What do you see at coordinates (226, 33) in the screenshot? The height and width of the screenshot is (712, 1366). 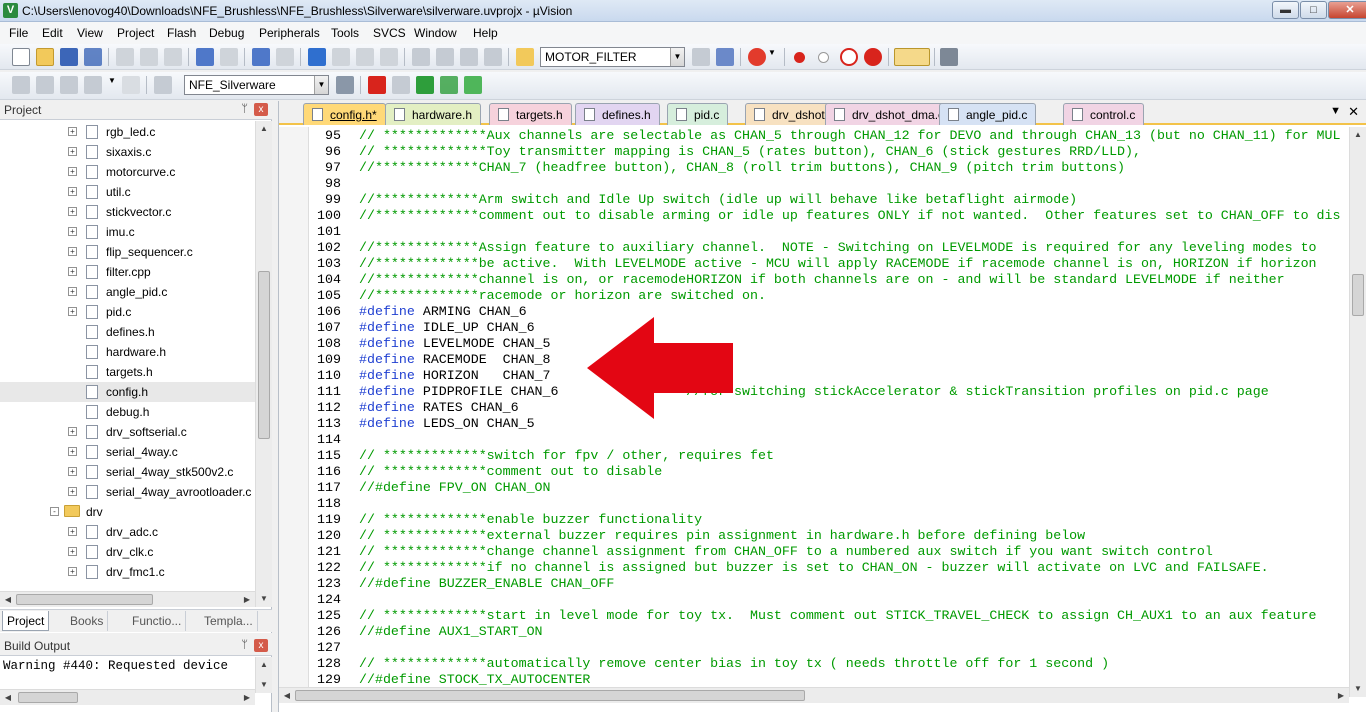 I see `menu-debug: Debug` at bounding box center [226, 33].